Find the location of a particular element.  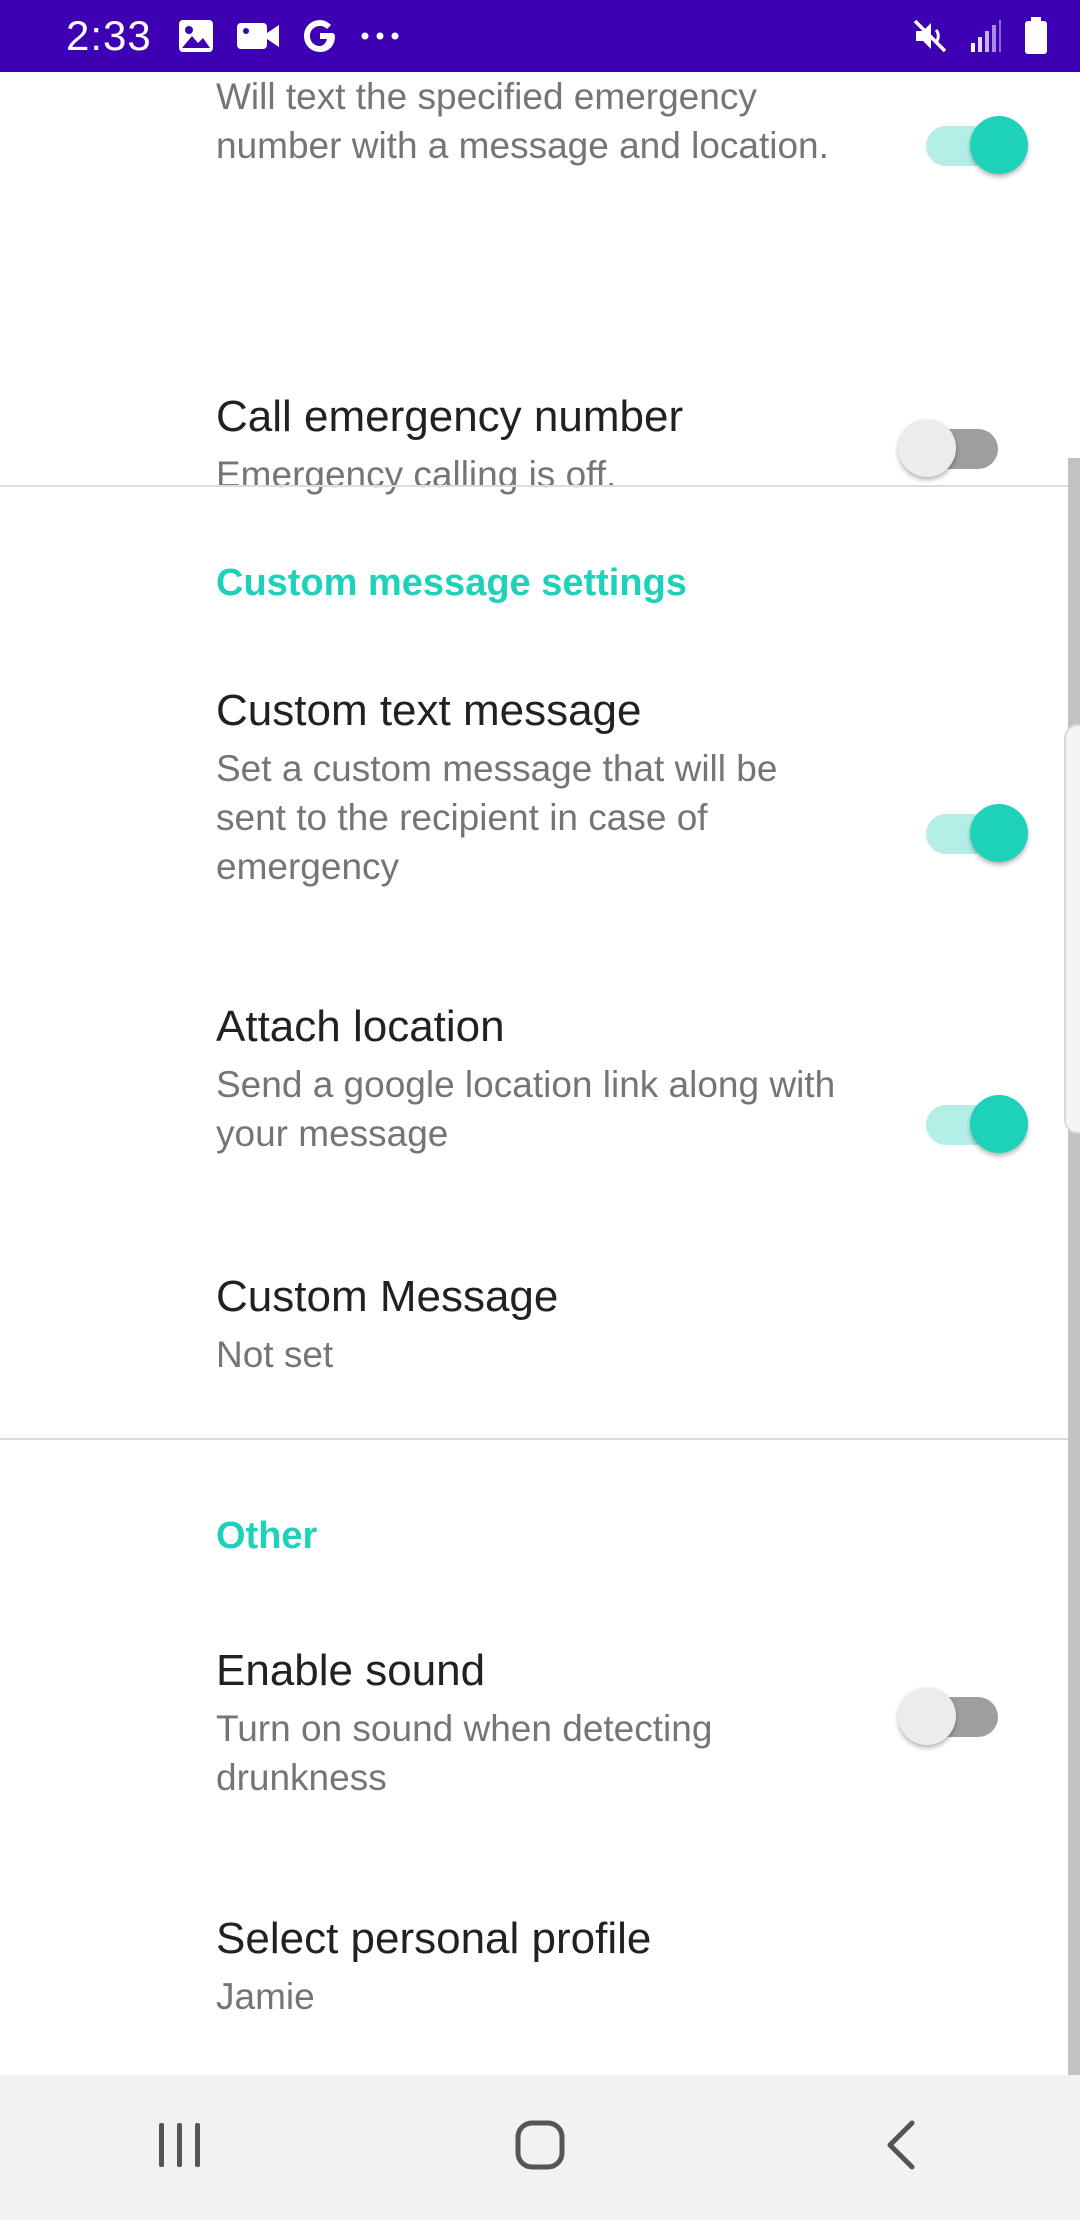

call-emergency-switch is located at coordinates (953, 446).